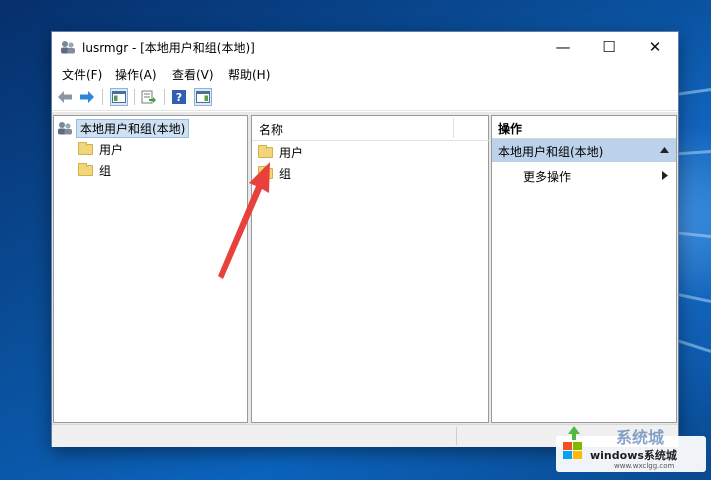 Image resolution: width=711 pixels, height=480 pixels. What do you see at coordinates (203, 97) in the screenshot?
I see `show-hide-action-pane-icon` at bounding box center [203, 97].